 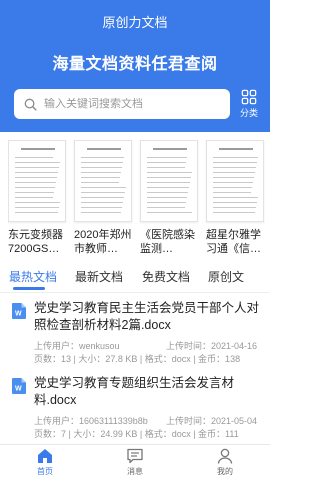 I want to click on document-title: 党史学习教育民主生活会党员干部个人对照检查剖析材料2篇.docx, so click(x=147, y=316).